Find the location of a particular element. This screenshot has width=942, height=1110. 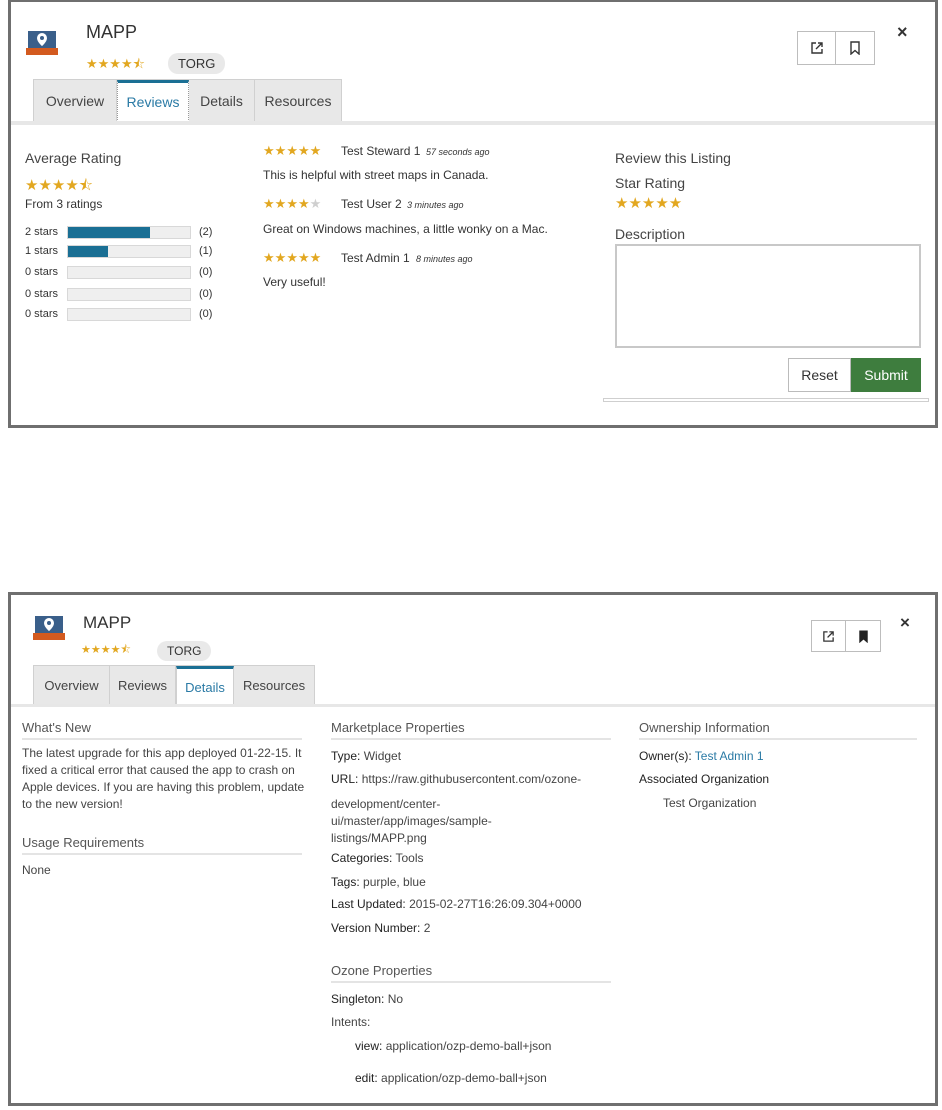

review-author: Test Steward 1 is located at coordinates (381, 151).